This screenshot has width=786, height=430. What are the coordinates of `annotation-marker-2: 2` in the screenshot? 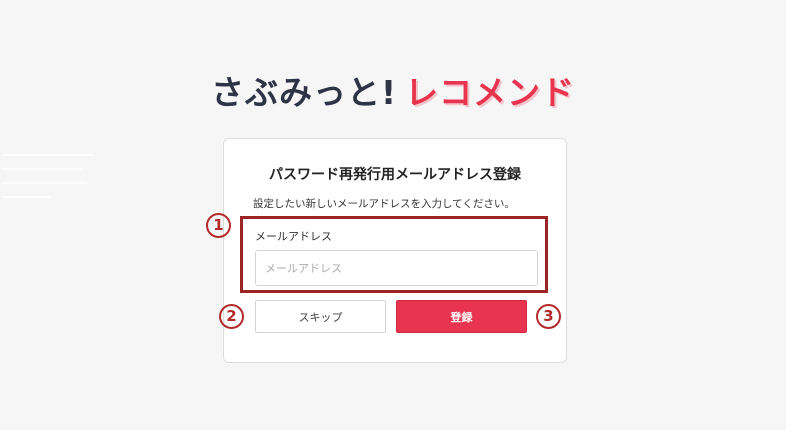 It's located at (231, 316).